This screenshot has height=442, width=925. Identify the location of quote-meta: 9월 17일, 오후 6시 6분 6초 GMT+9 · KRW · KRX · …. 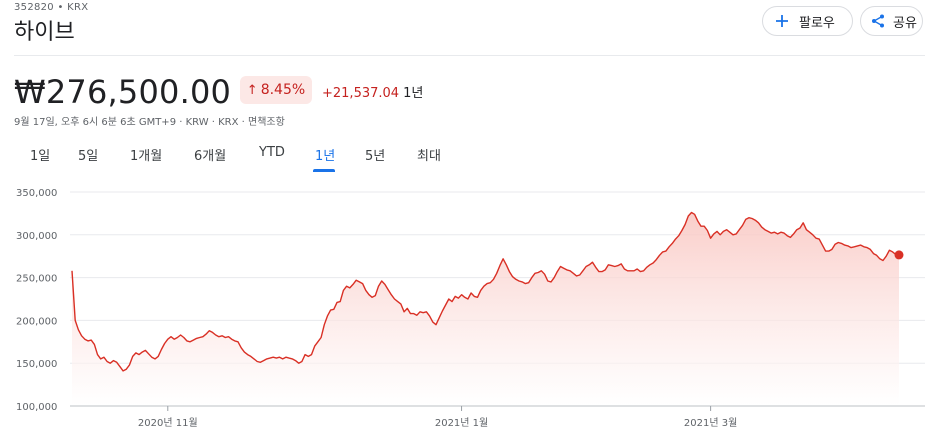
(149, 122).